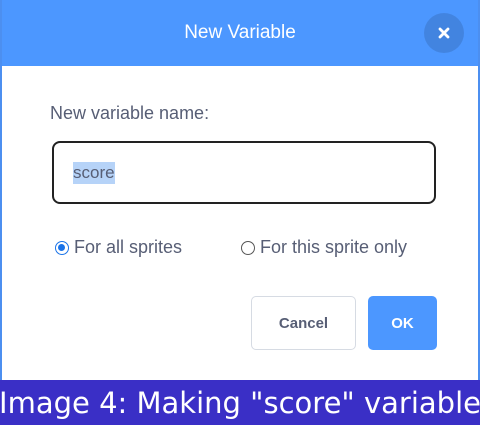 The height and width of the screenshot is (425, 480). I want to click on caption-bar: Image 4: Making "score" variable, so click(240, 402).